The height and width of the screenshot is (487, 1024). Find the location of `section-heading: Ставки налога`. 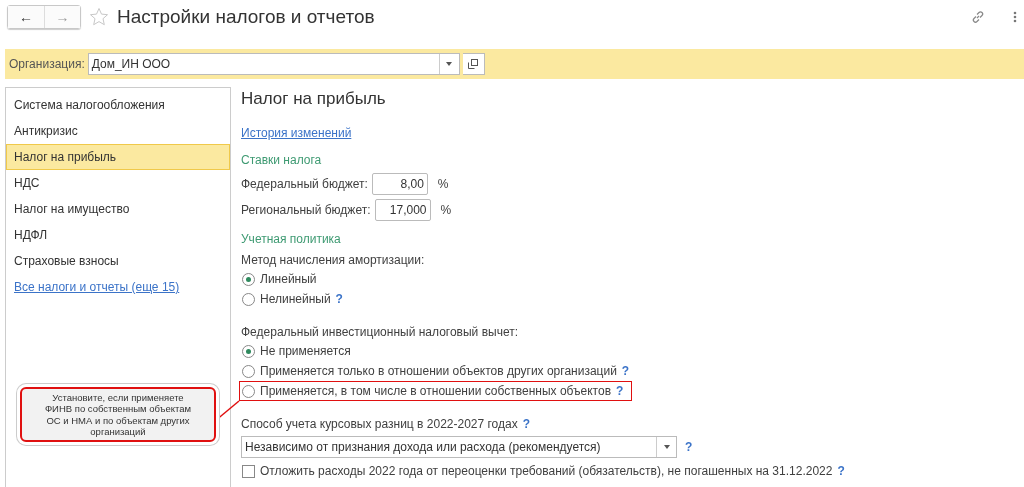

section-heading: Ставки налога is located at coordinates (282, 161).